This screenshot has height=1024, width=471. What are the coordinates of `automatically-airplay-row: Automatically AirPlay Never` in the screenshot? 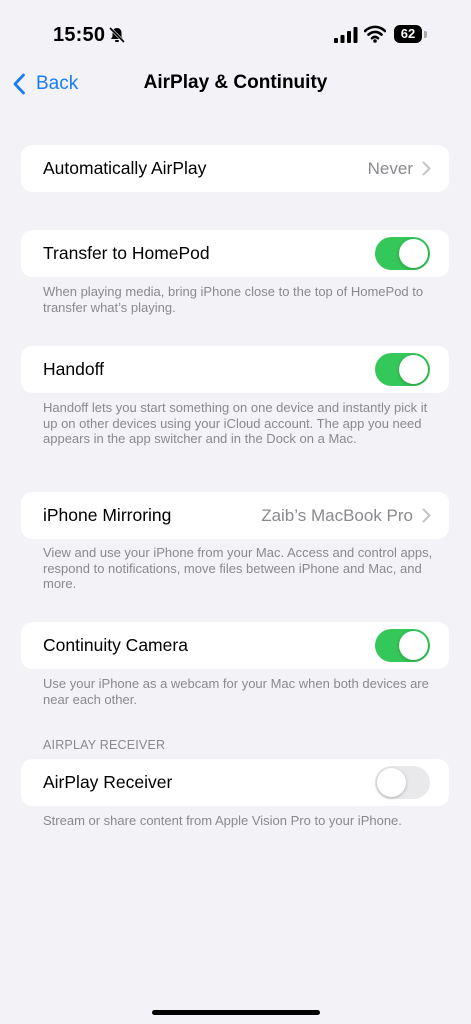 It's located at (235, 168).